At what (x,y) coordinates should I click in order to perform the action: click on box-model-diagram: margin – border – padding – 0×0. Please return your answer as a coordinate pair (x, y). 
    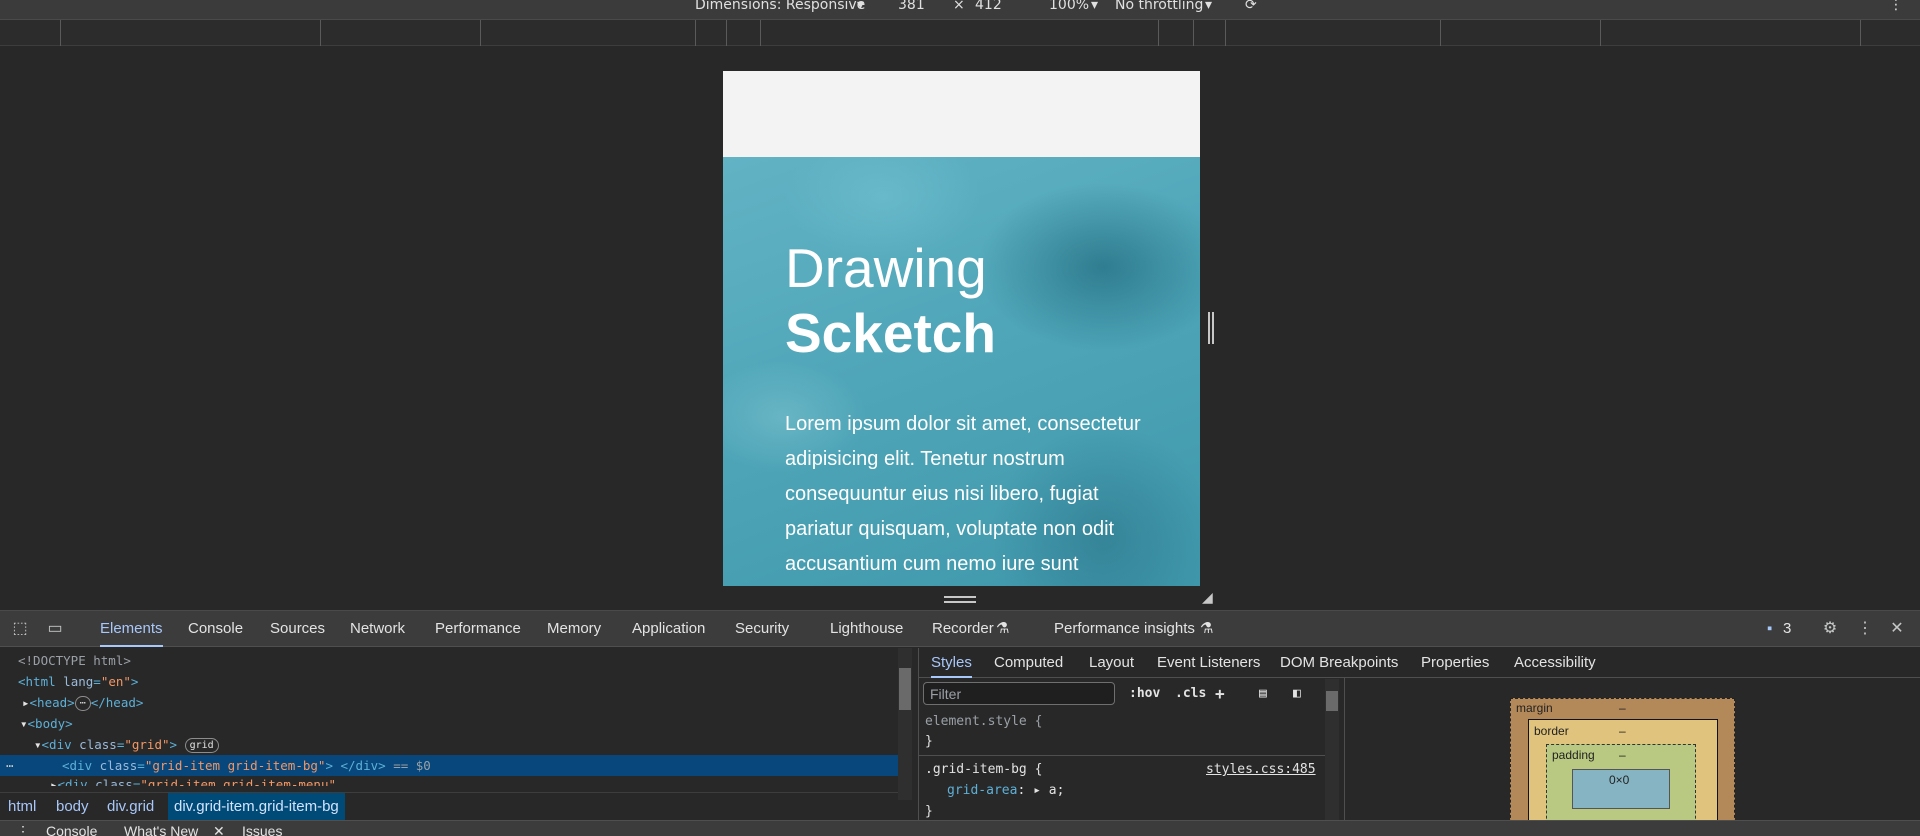
    Looking at the image, I should click on (1622, 749).